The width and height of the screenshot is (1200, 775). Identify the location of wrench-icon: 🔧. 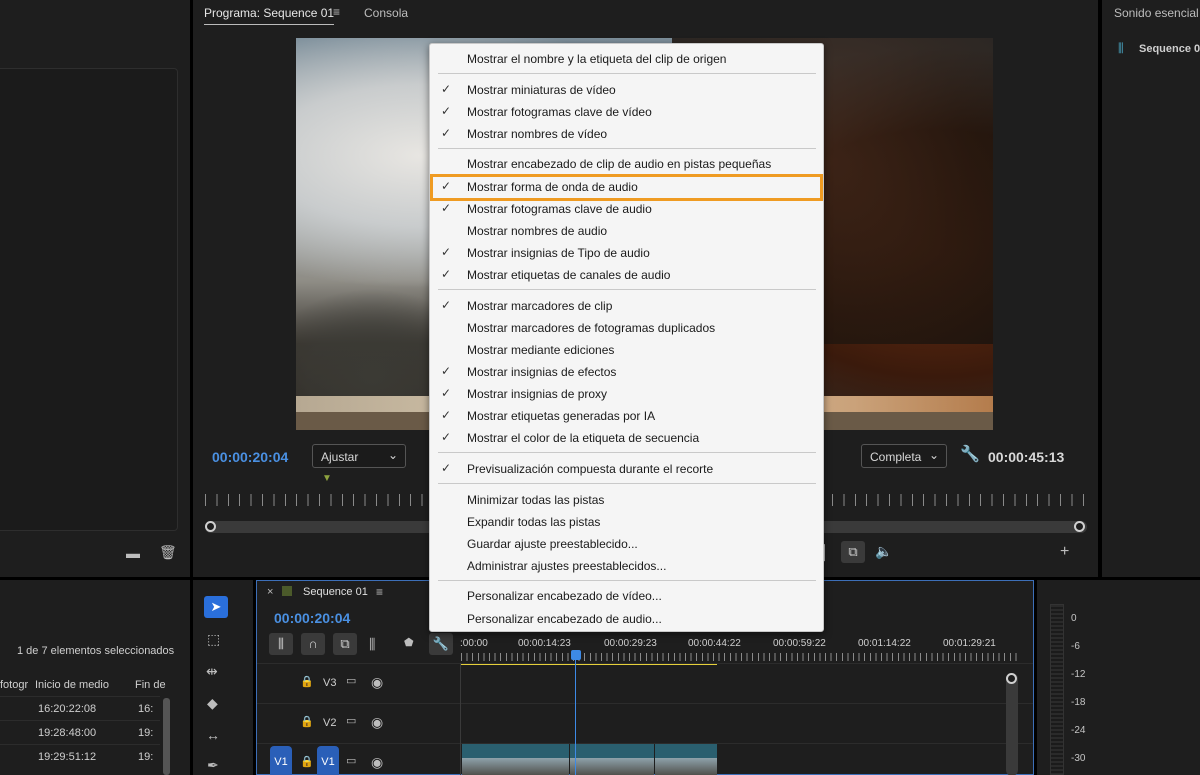
(970, 455).